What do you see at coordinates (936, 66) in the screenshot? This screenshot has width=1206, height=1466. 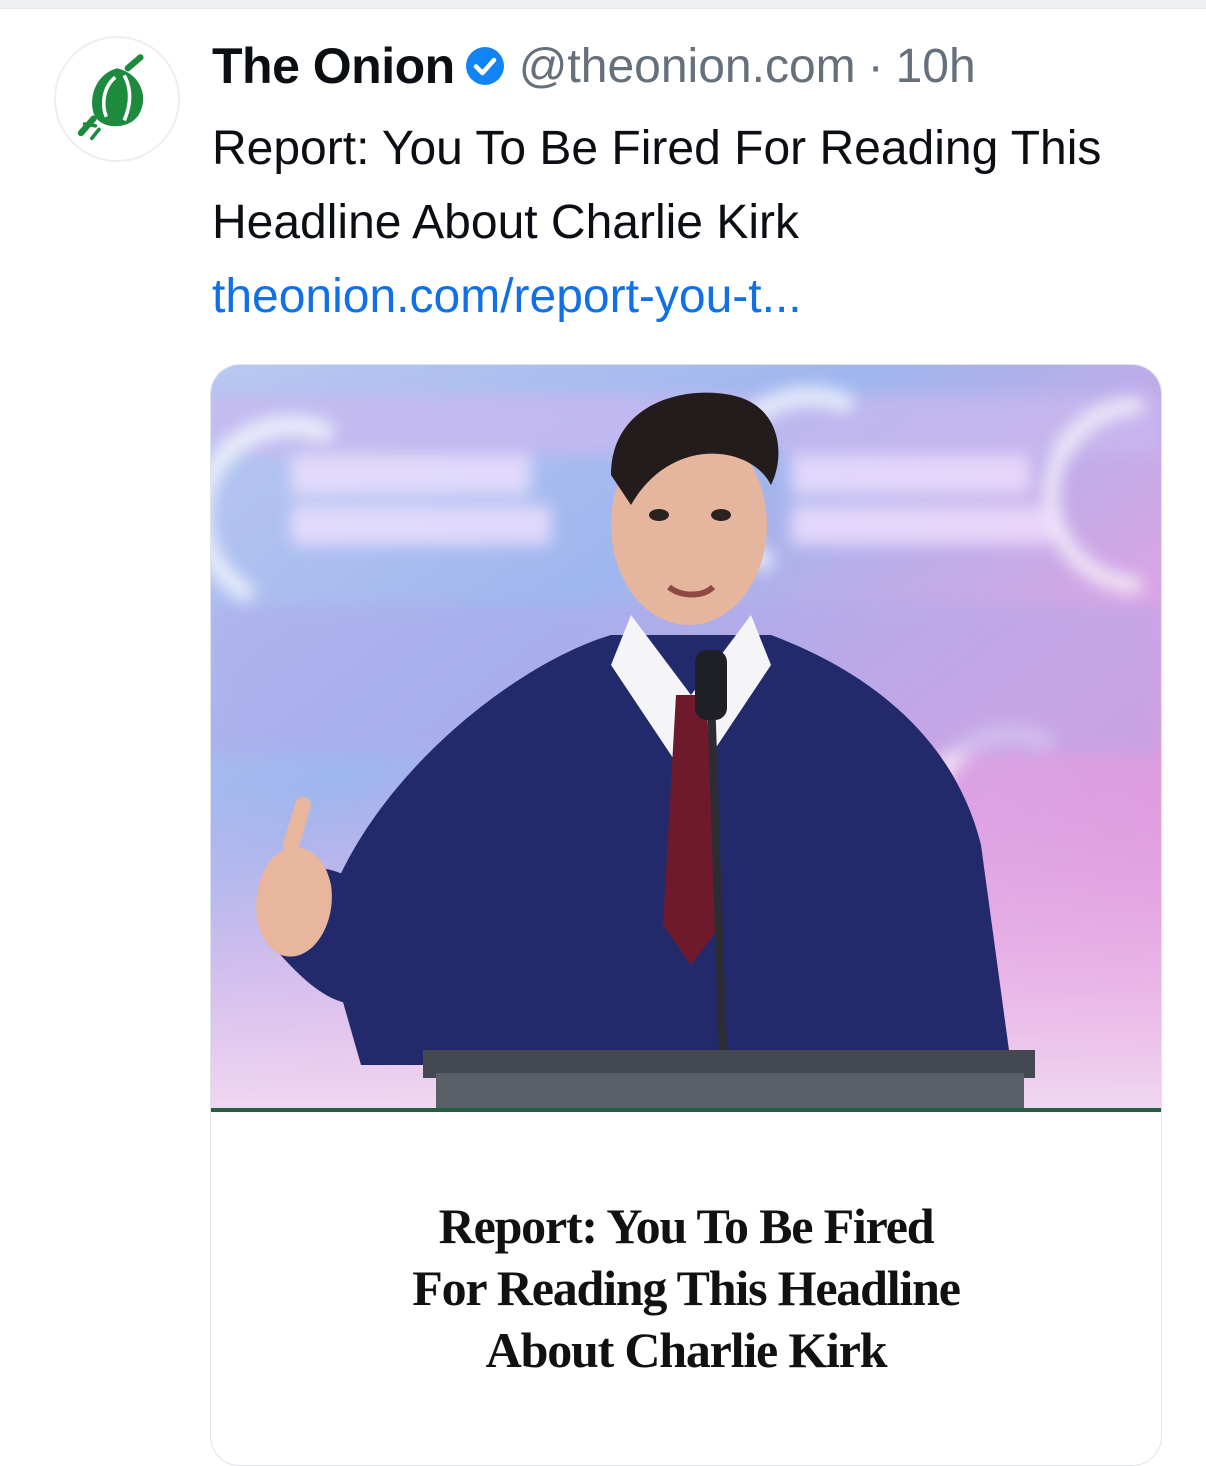 I see `post-timestamp: 10h` at bounding box center [936, 66].